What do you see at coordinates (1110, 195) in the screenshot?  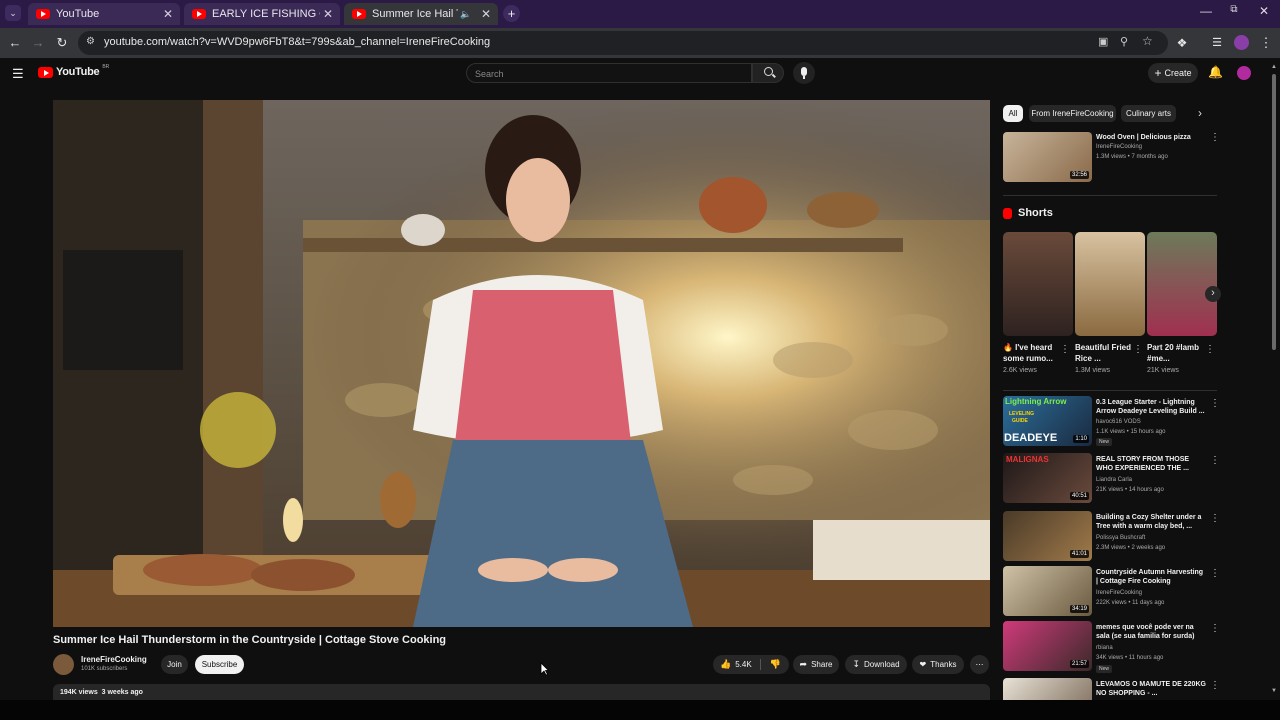 I see `divider` at bounding box center [1110, 195].